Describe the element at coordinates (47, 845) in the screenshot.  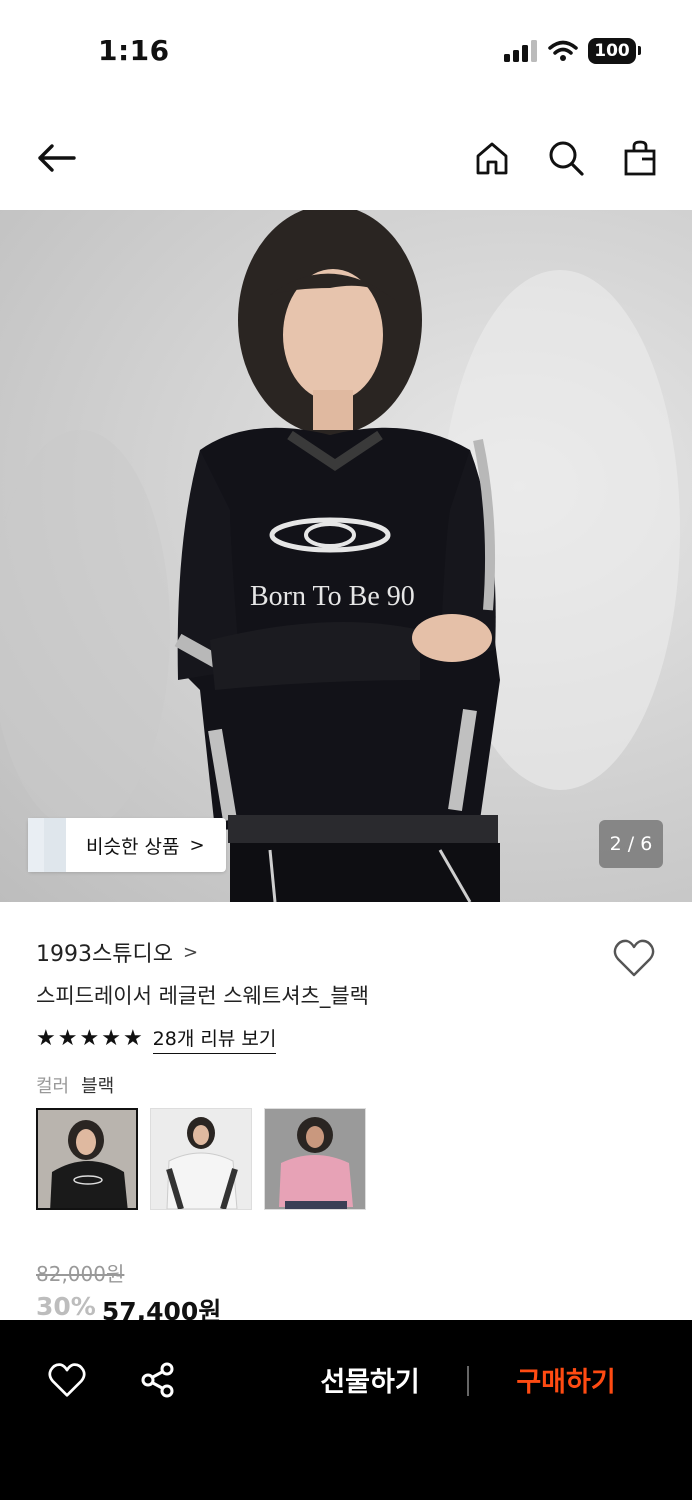
I see `similar-products-thumbnail` at that location.